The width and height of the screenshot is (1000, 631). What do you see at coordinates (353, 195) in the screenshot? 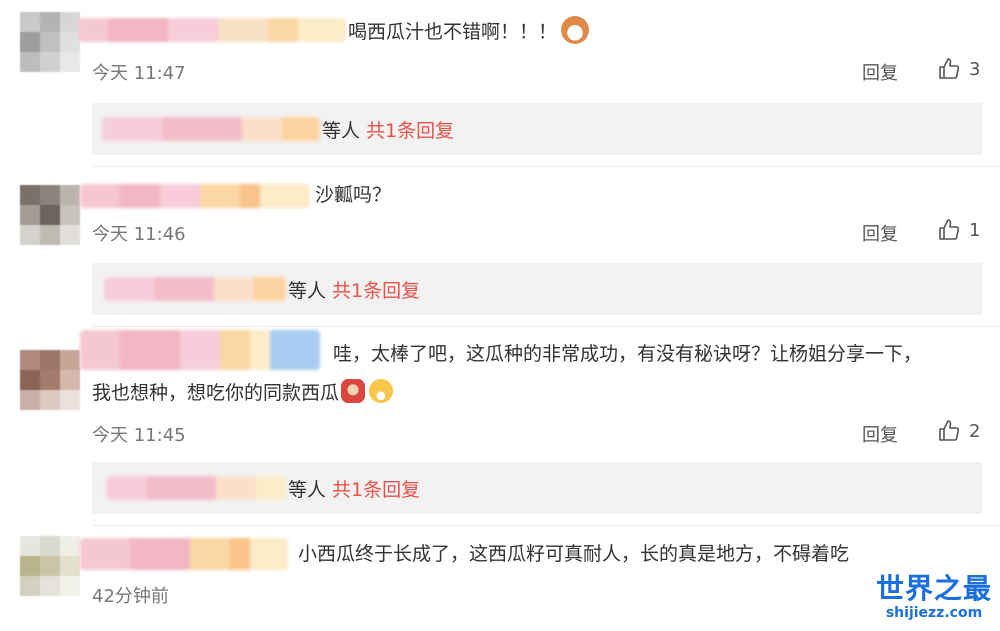
I see `comment-text: 沙瓤吗？` at bounding box center [353, 195].